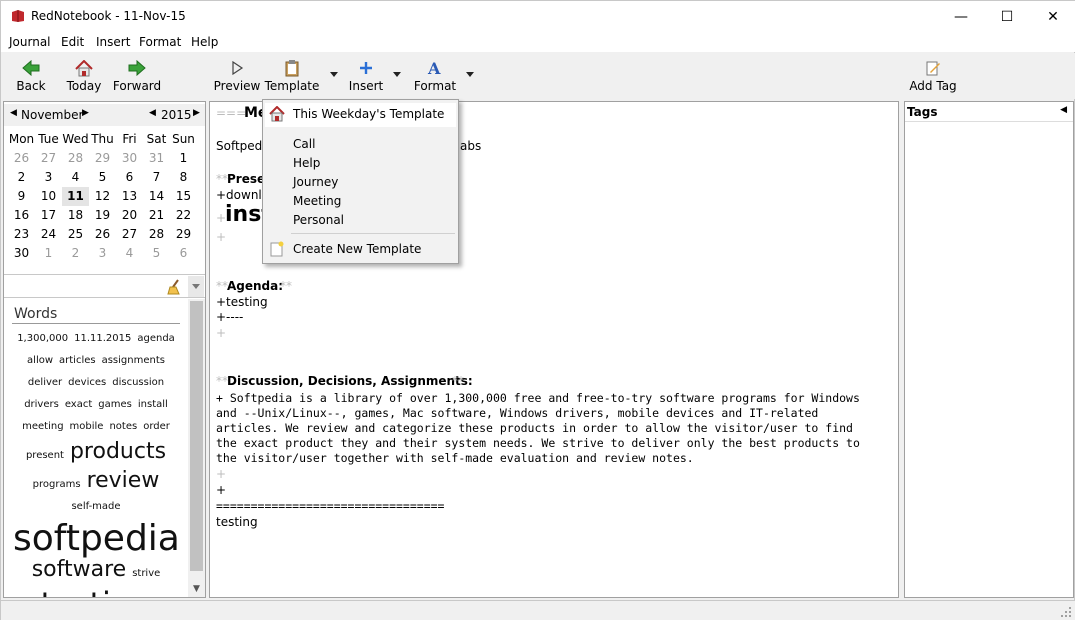 The width and height of the screenshot is (1075, 620). What do you see at coordinates (96, 539) in the screenshot?
I see `word-cloud-item: softpedia` at bounding box center [96, 539].